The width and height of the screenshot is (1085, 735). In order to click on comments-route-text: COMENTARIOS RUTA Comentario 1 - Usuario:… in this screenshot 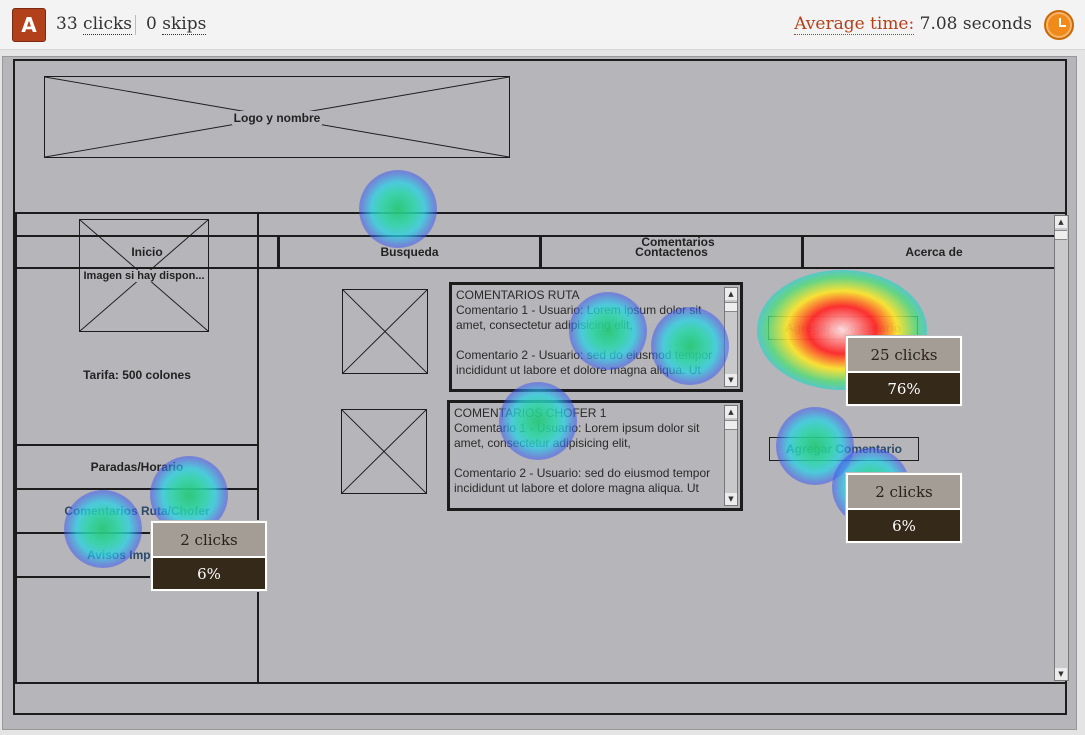, I will do `click(589, 337)`.